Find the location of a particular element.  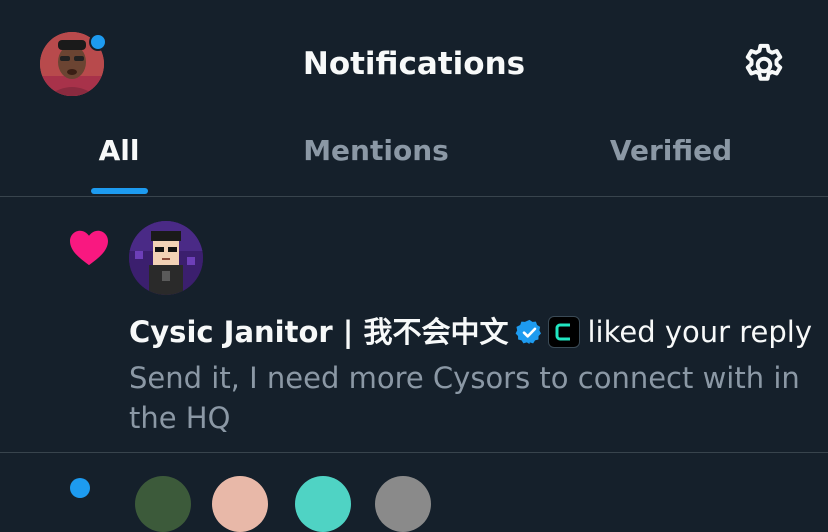

actor-avatar is located at coordinates (166, 258).